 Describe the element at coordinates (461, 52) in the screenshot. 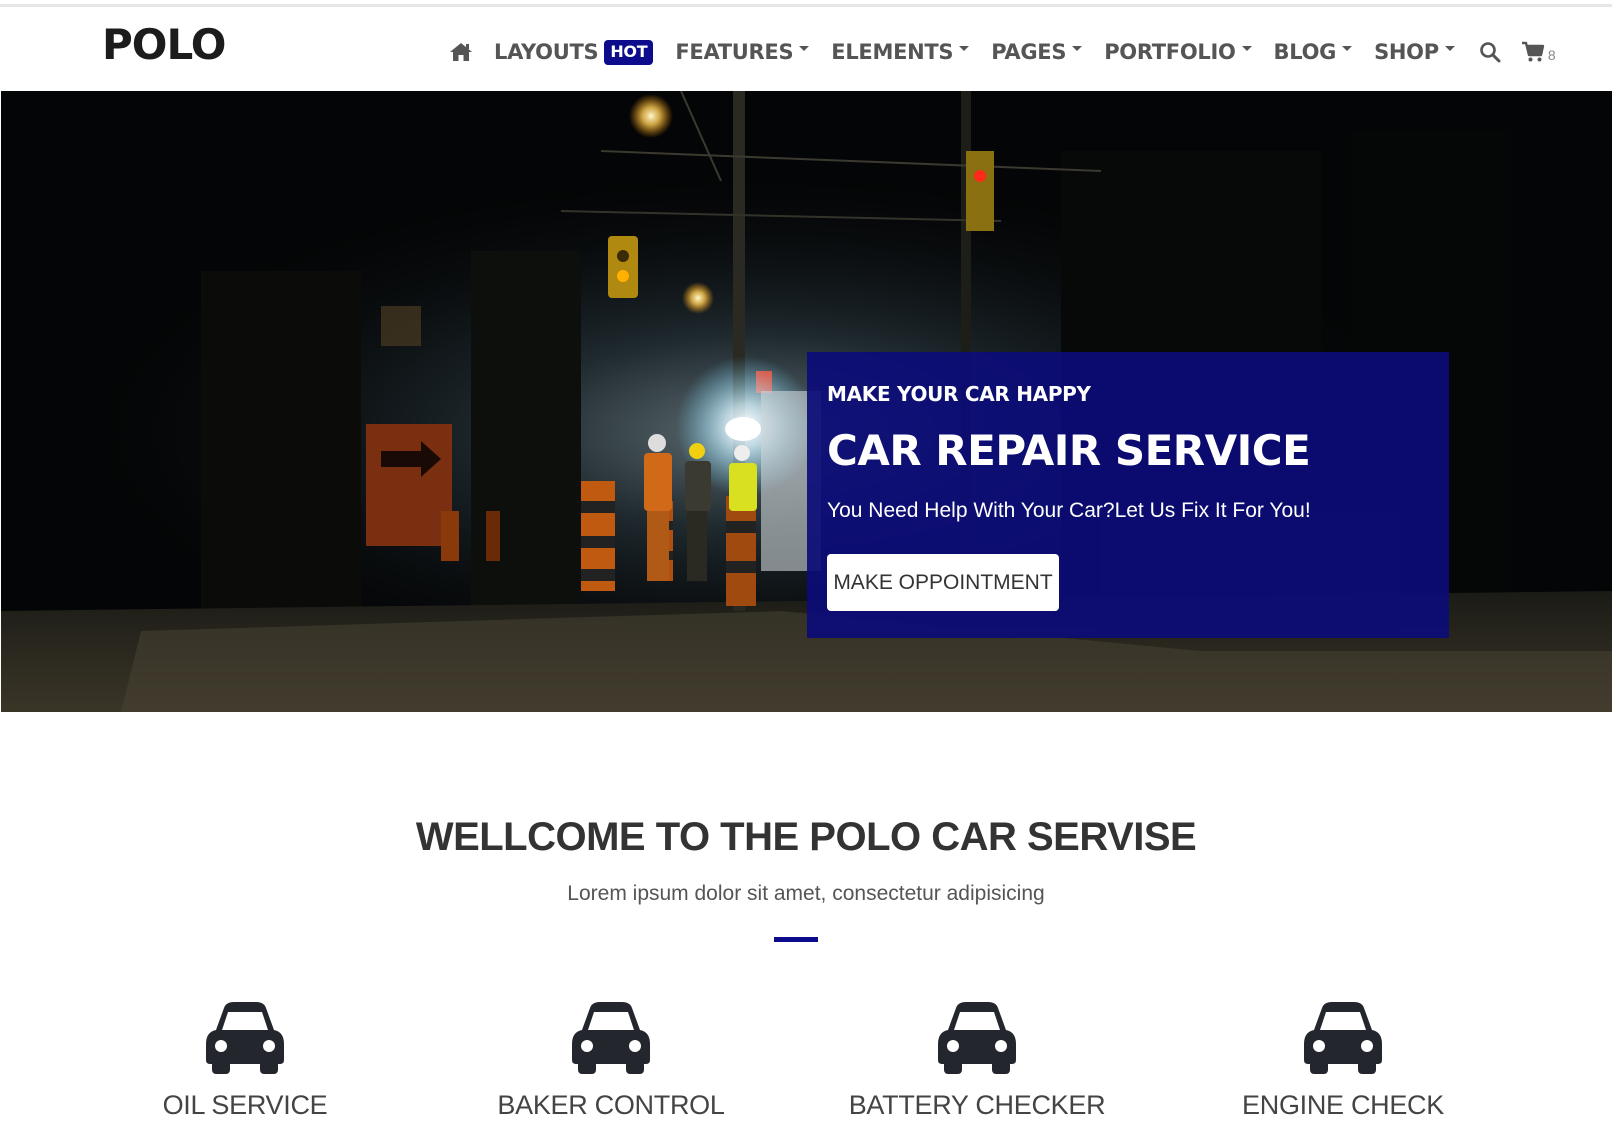

I see `home-icon` at that location.